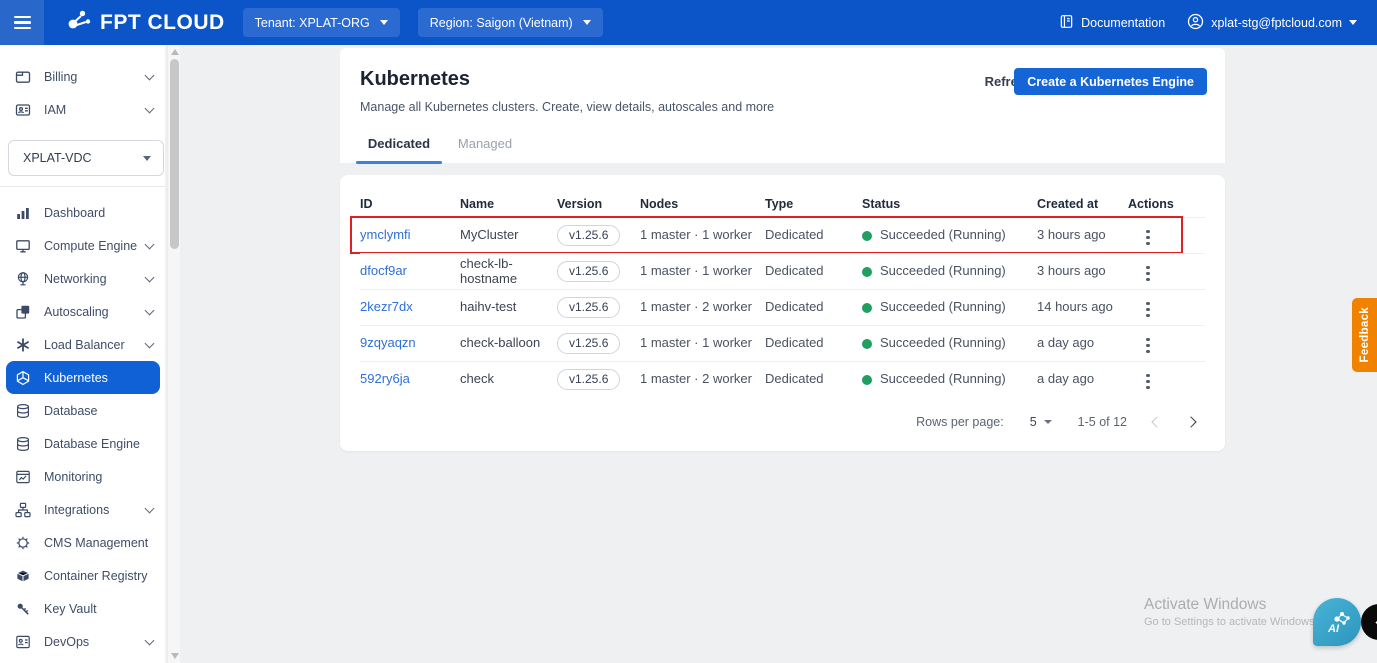 The height and width of the screenshot is (663, 1377). What do you see at coordinates (1272, 23) in the screenshot?
I see `user-menu: xplat-stg@fptcloud.com` at bounding box center [1272, 23].